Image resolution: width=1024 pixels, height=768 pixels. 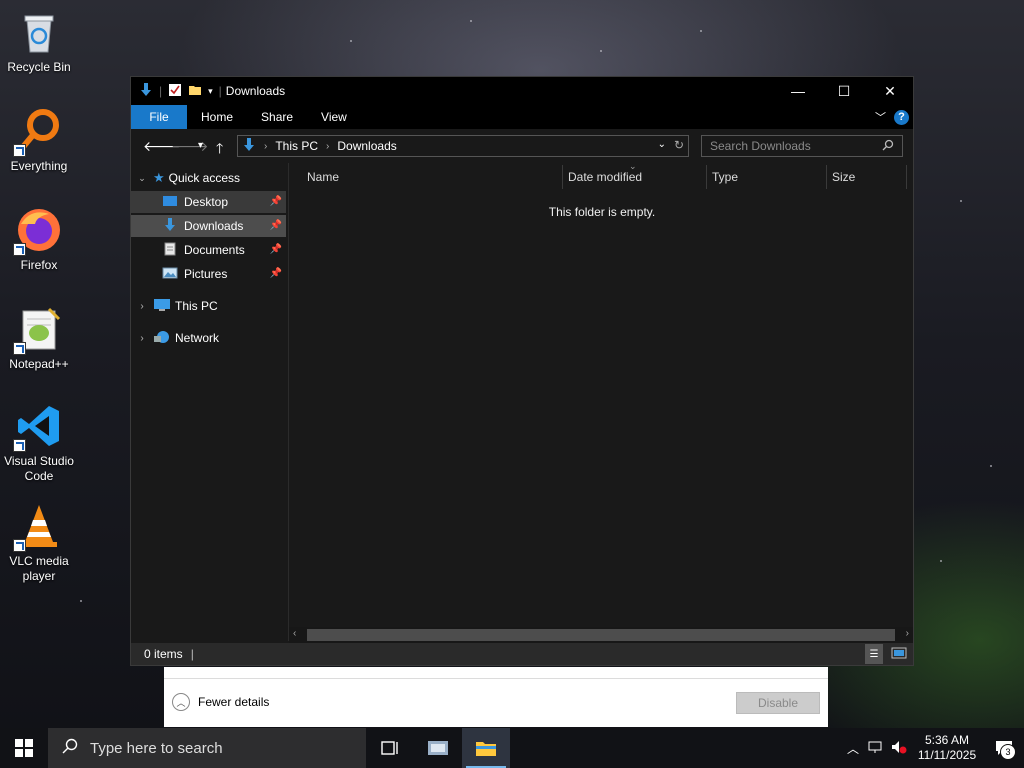 I want to click on clock: 5:36 AM 11/11/2025, so click(x=947, y=748).